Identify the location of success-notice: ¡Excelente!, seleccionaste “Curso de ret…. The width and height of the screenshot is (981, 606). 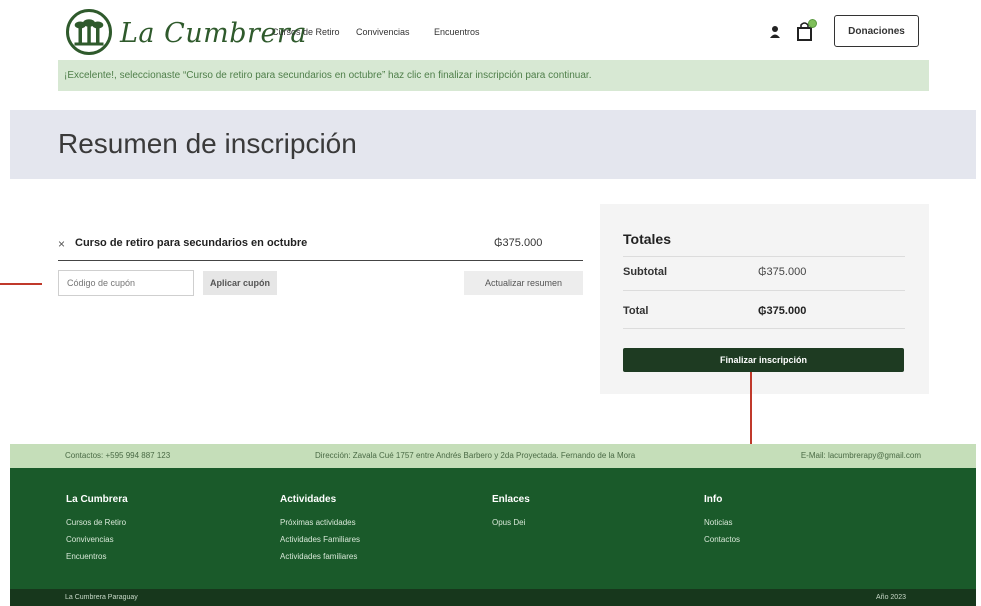
(493, 75).